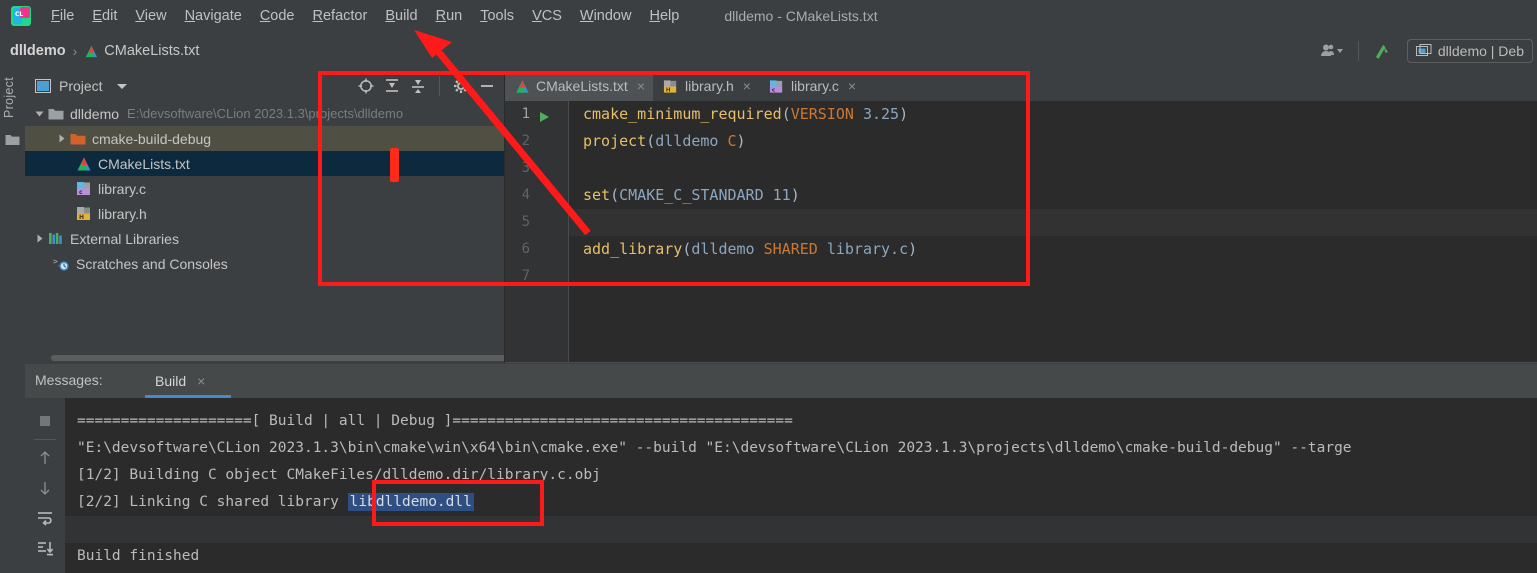  What do you see at coordinates (62, 264) in the screenshot?
I see `scratches-icon: >_` at bounding box center [62, 264].